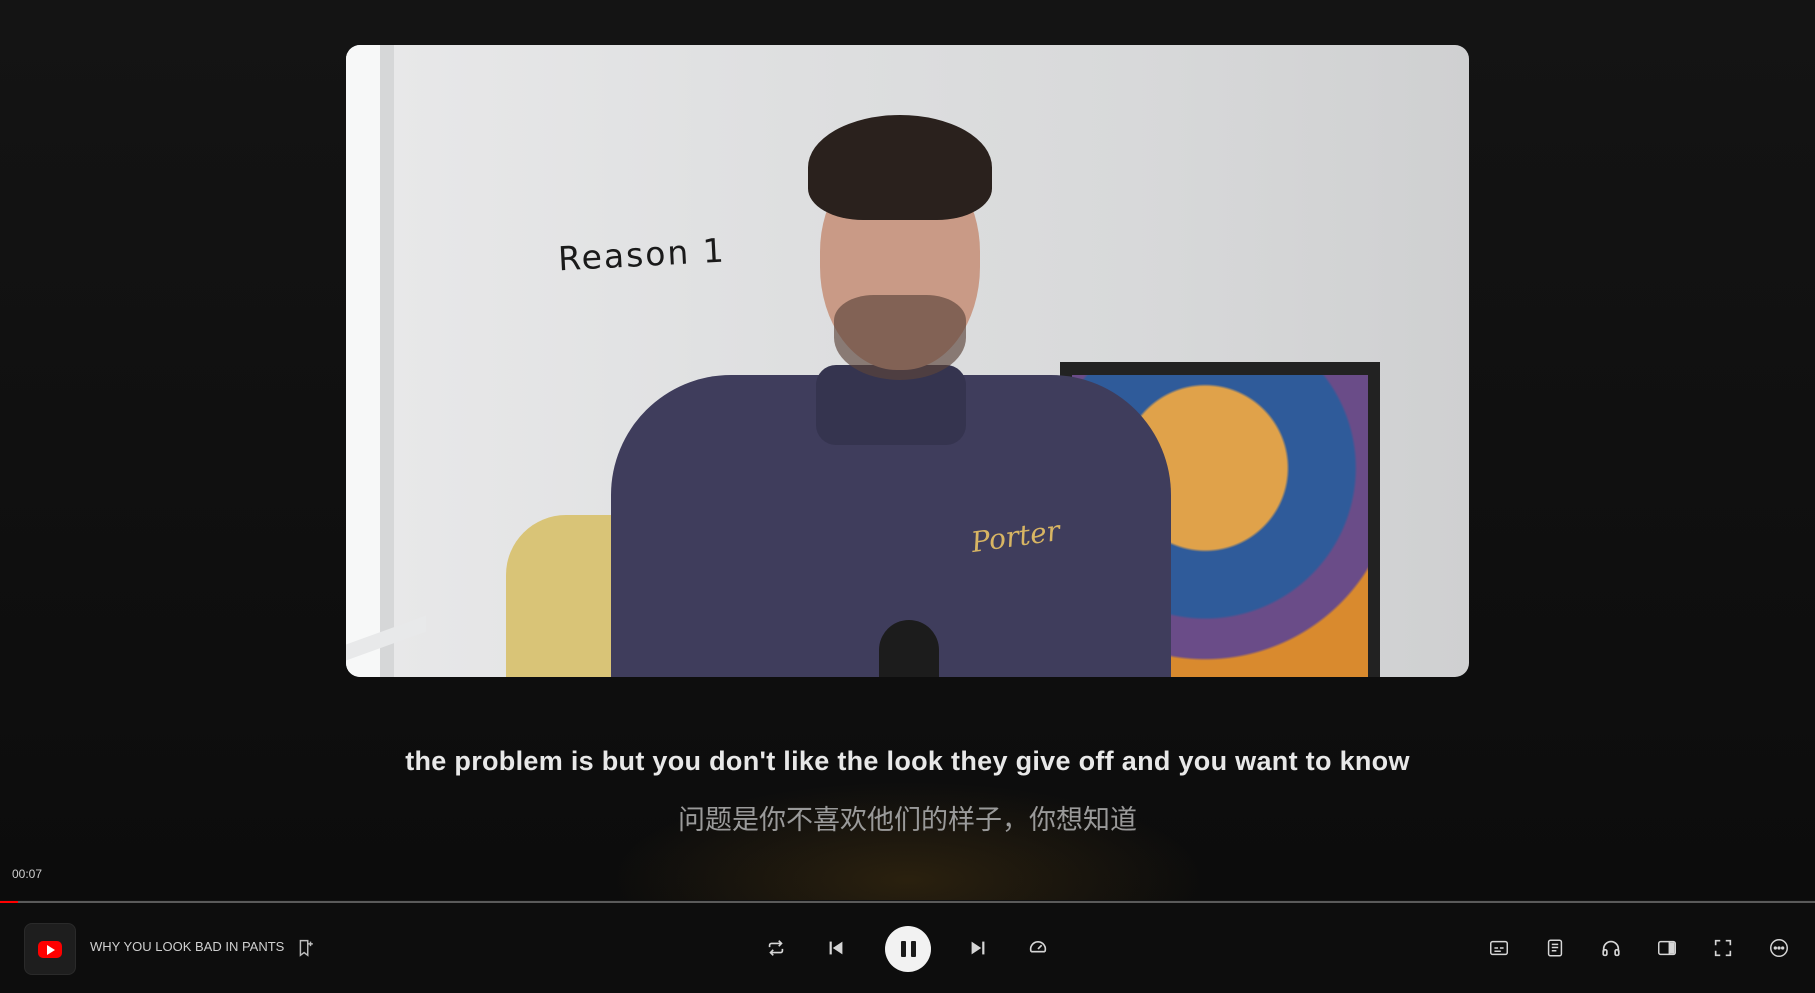 The width and height of the screenshot is (1815, 993). I want to click on window-light, so click(363, 361).